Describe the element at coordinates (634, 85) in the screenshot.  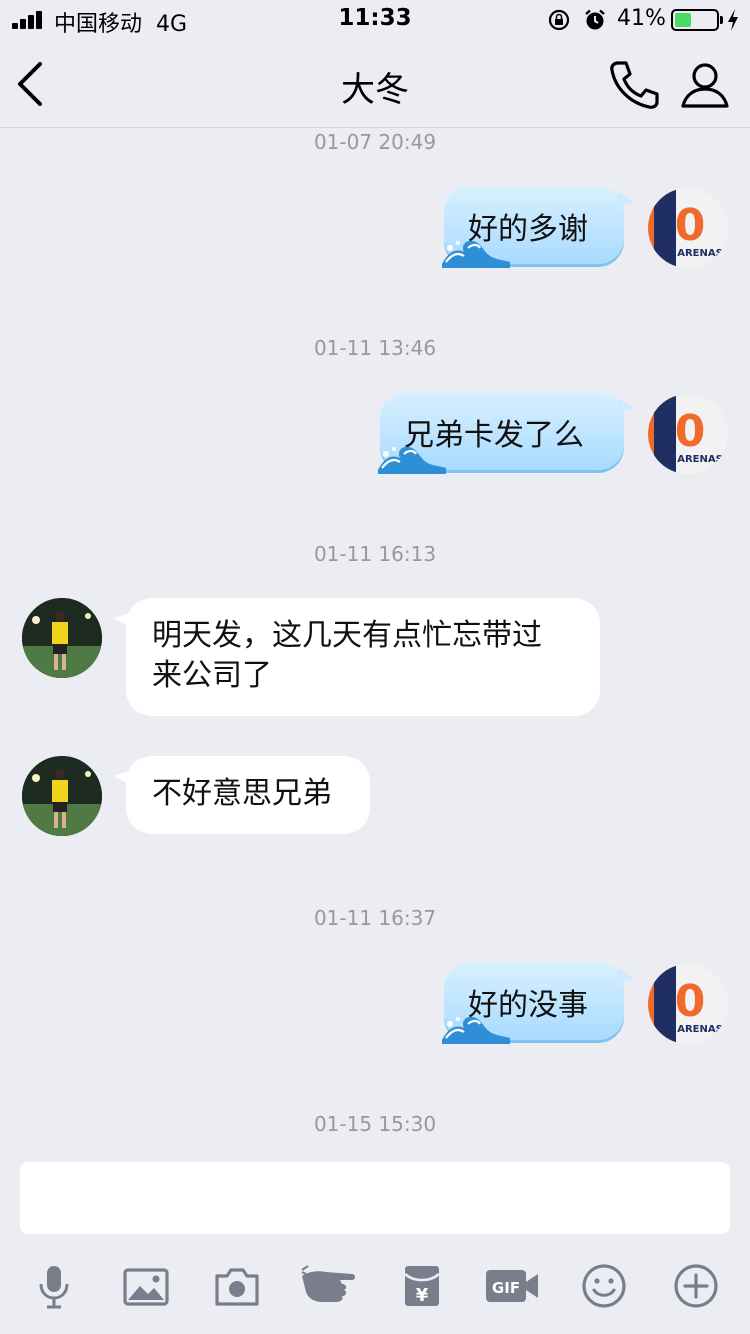
I see `phone-icon` at that location.